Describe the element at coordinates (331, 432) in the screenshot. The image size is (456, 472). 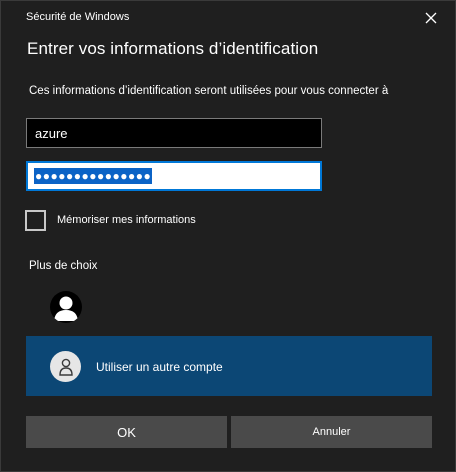
I see `cancel-button: Annuler` at that location.